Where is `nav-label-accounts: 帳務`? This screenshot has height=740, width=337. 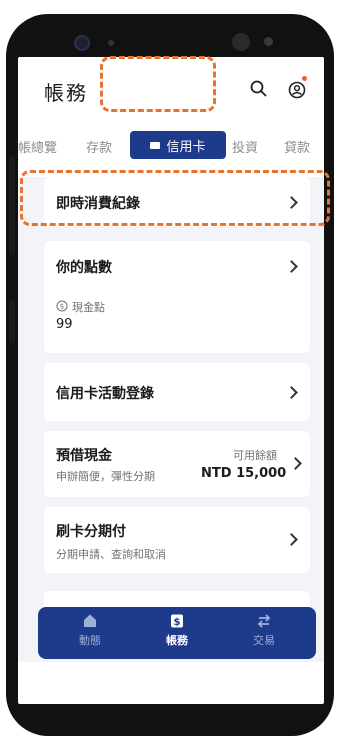
nav-label-accounts: 帳務 is located at coordinates (177, 640).